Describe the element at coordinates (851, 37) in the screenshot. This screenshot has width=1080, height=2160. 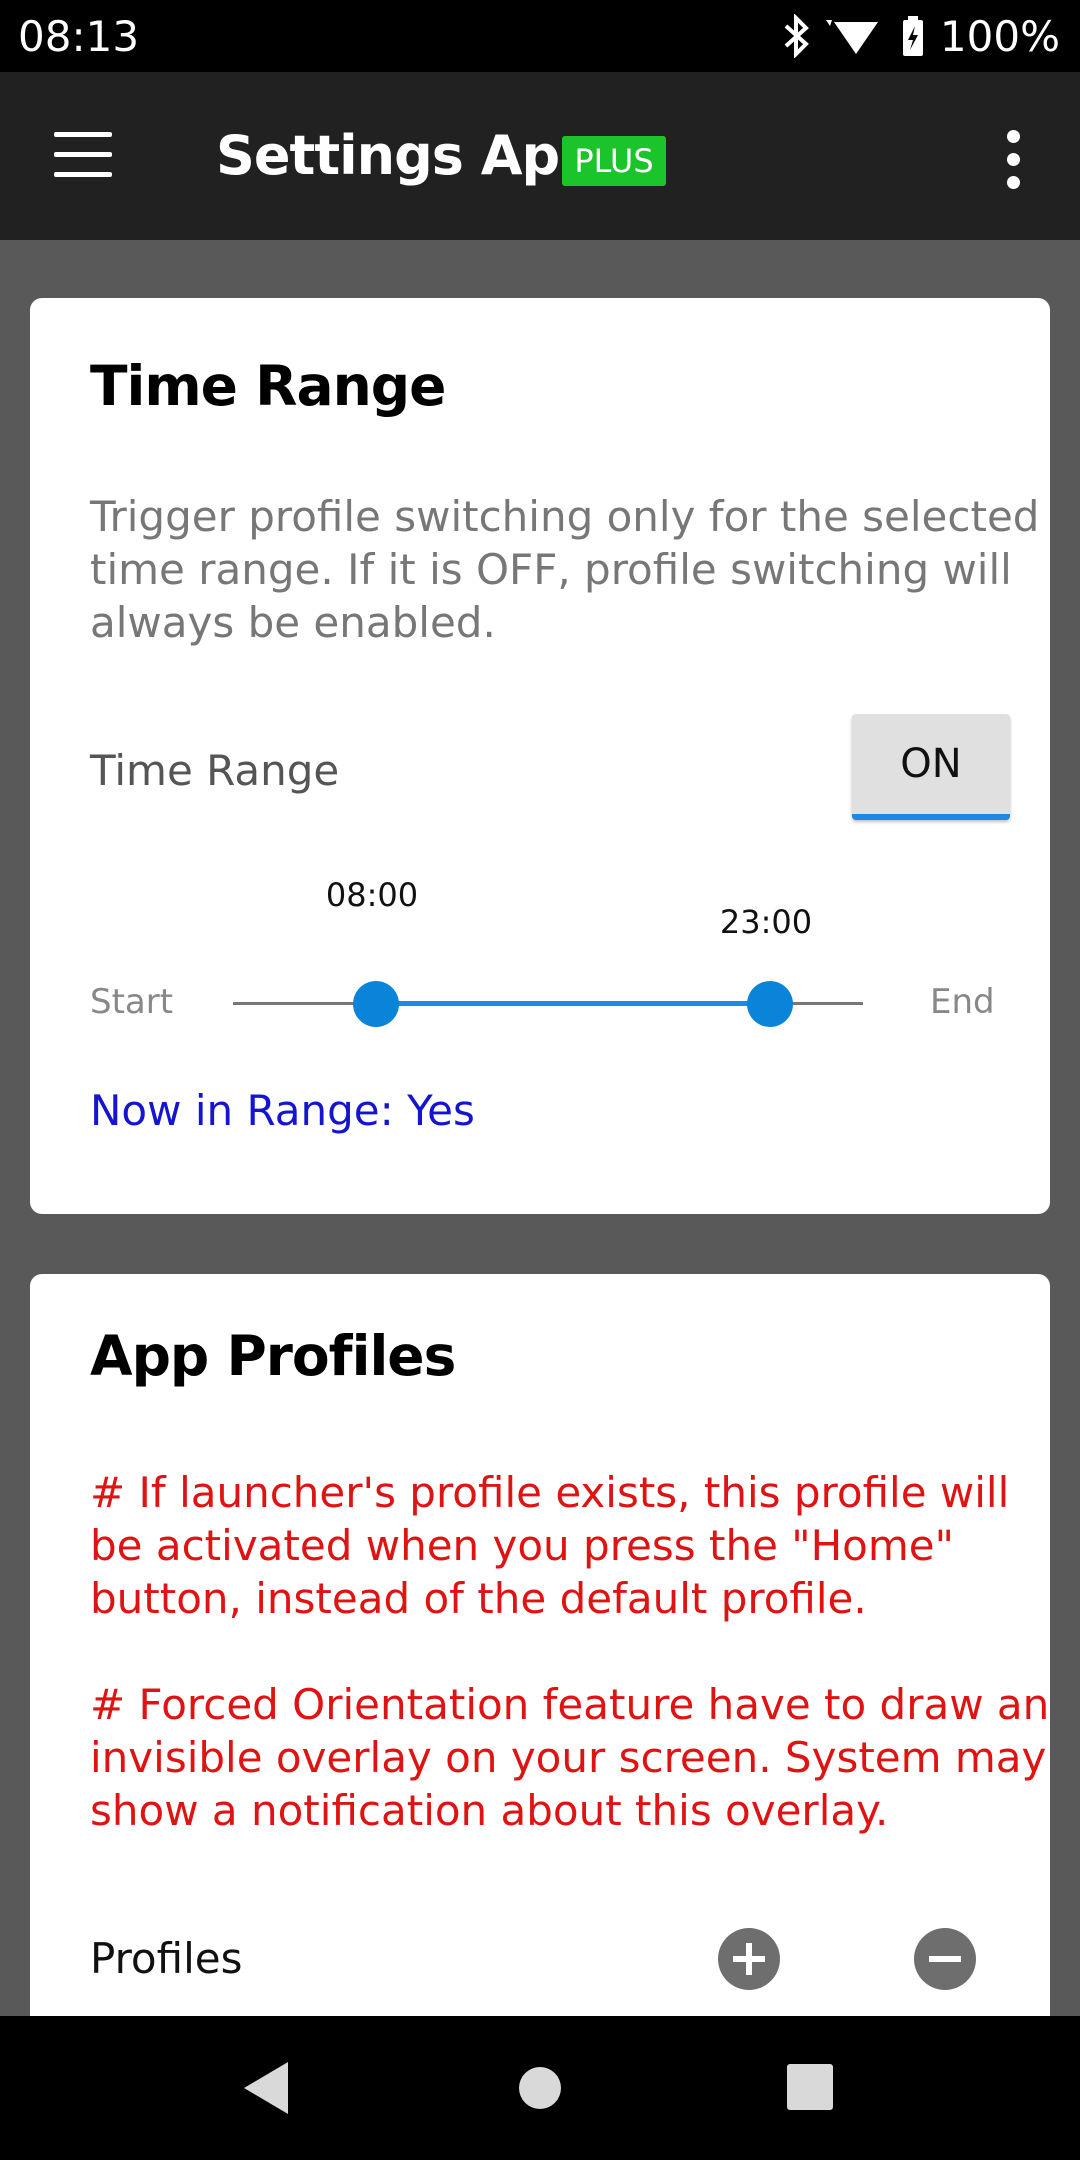
I see `wifi-icon` at that location.